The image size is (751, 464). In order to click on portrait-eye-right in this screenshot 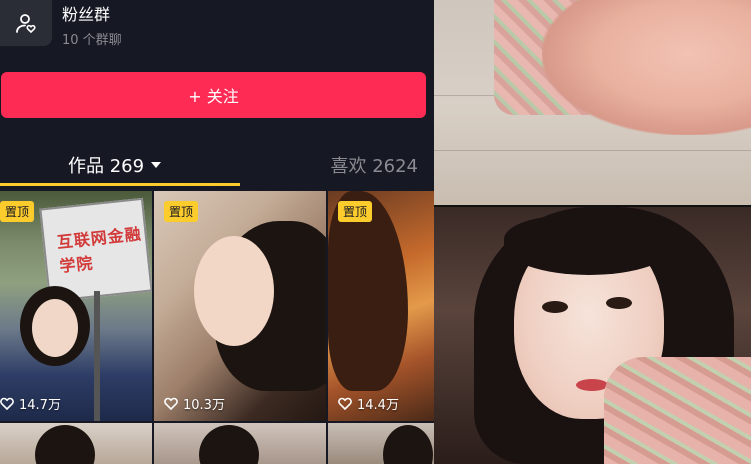, I will do `click(619, 303)`.